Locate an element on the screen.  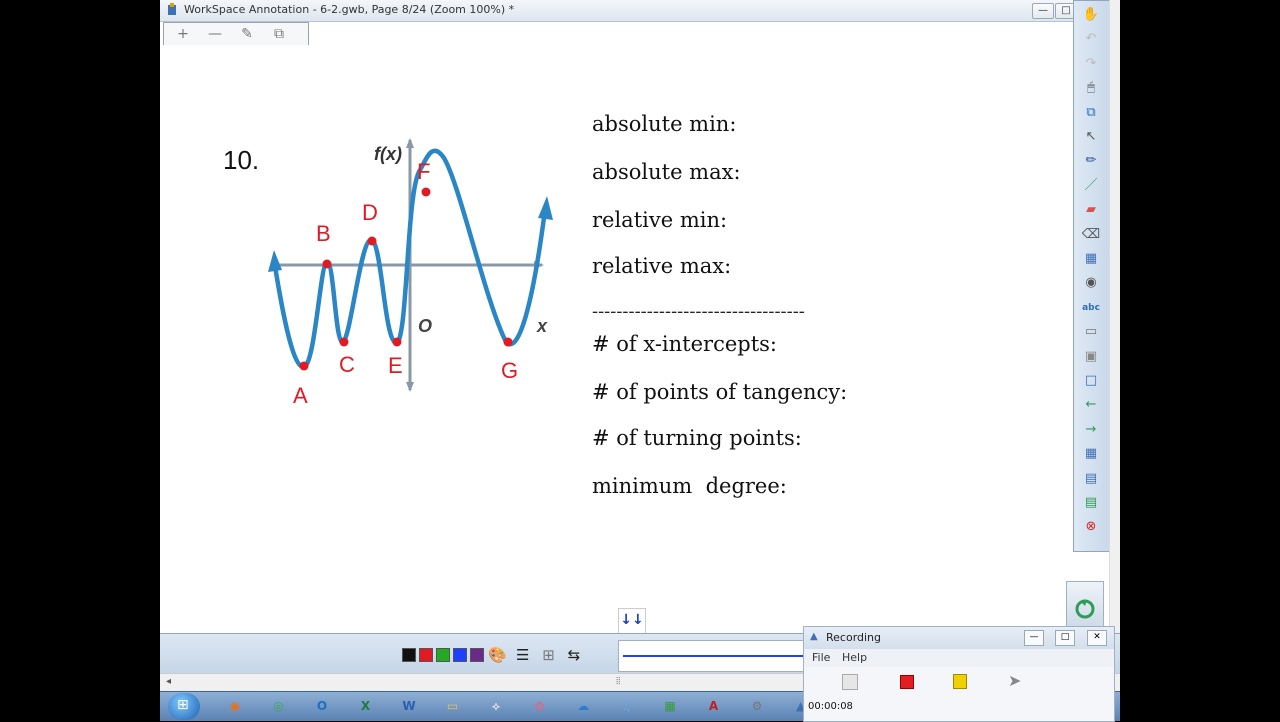
recycle-icon is located at coordinates (1085, 609).